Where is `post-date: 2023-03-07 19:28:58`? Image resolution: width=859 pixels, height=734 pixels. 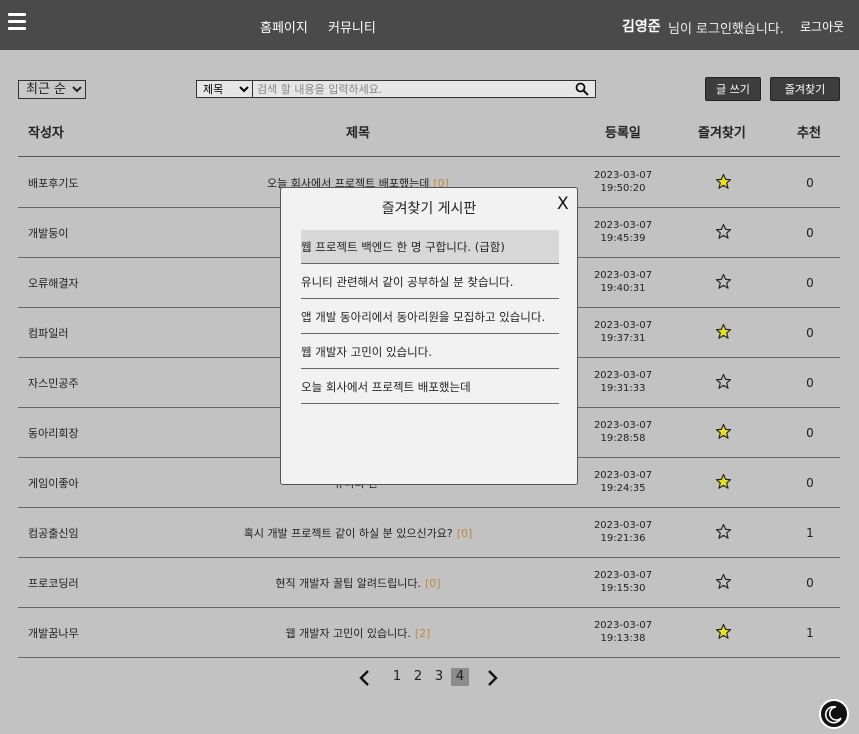 post-date: 2023-03-07 19:28:58 is located at coordinates (623, 432).